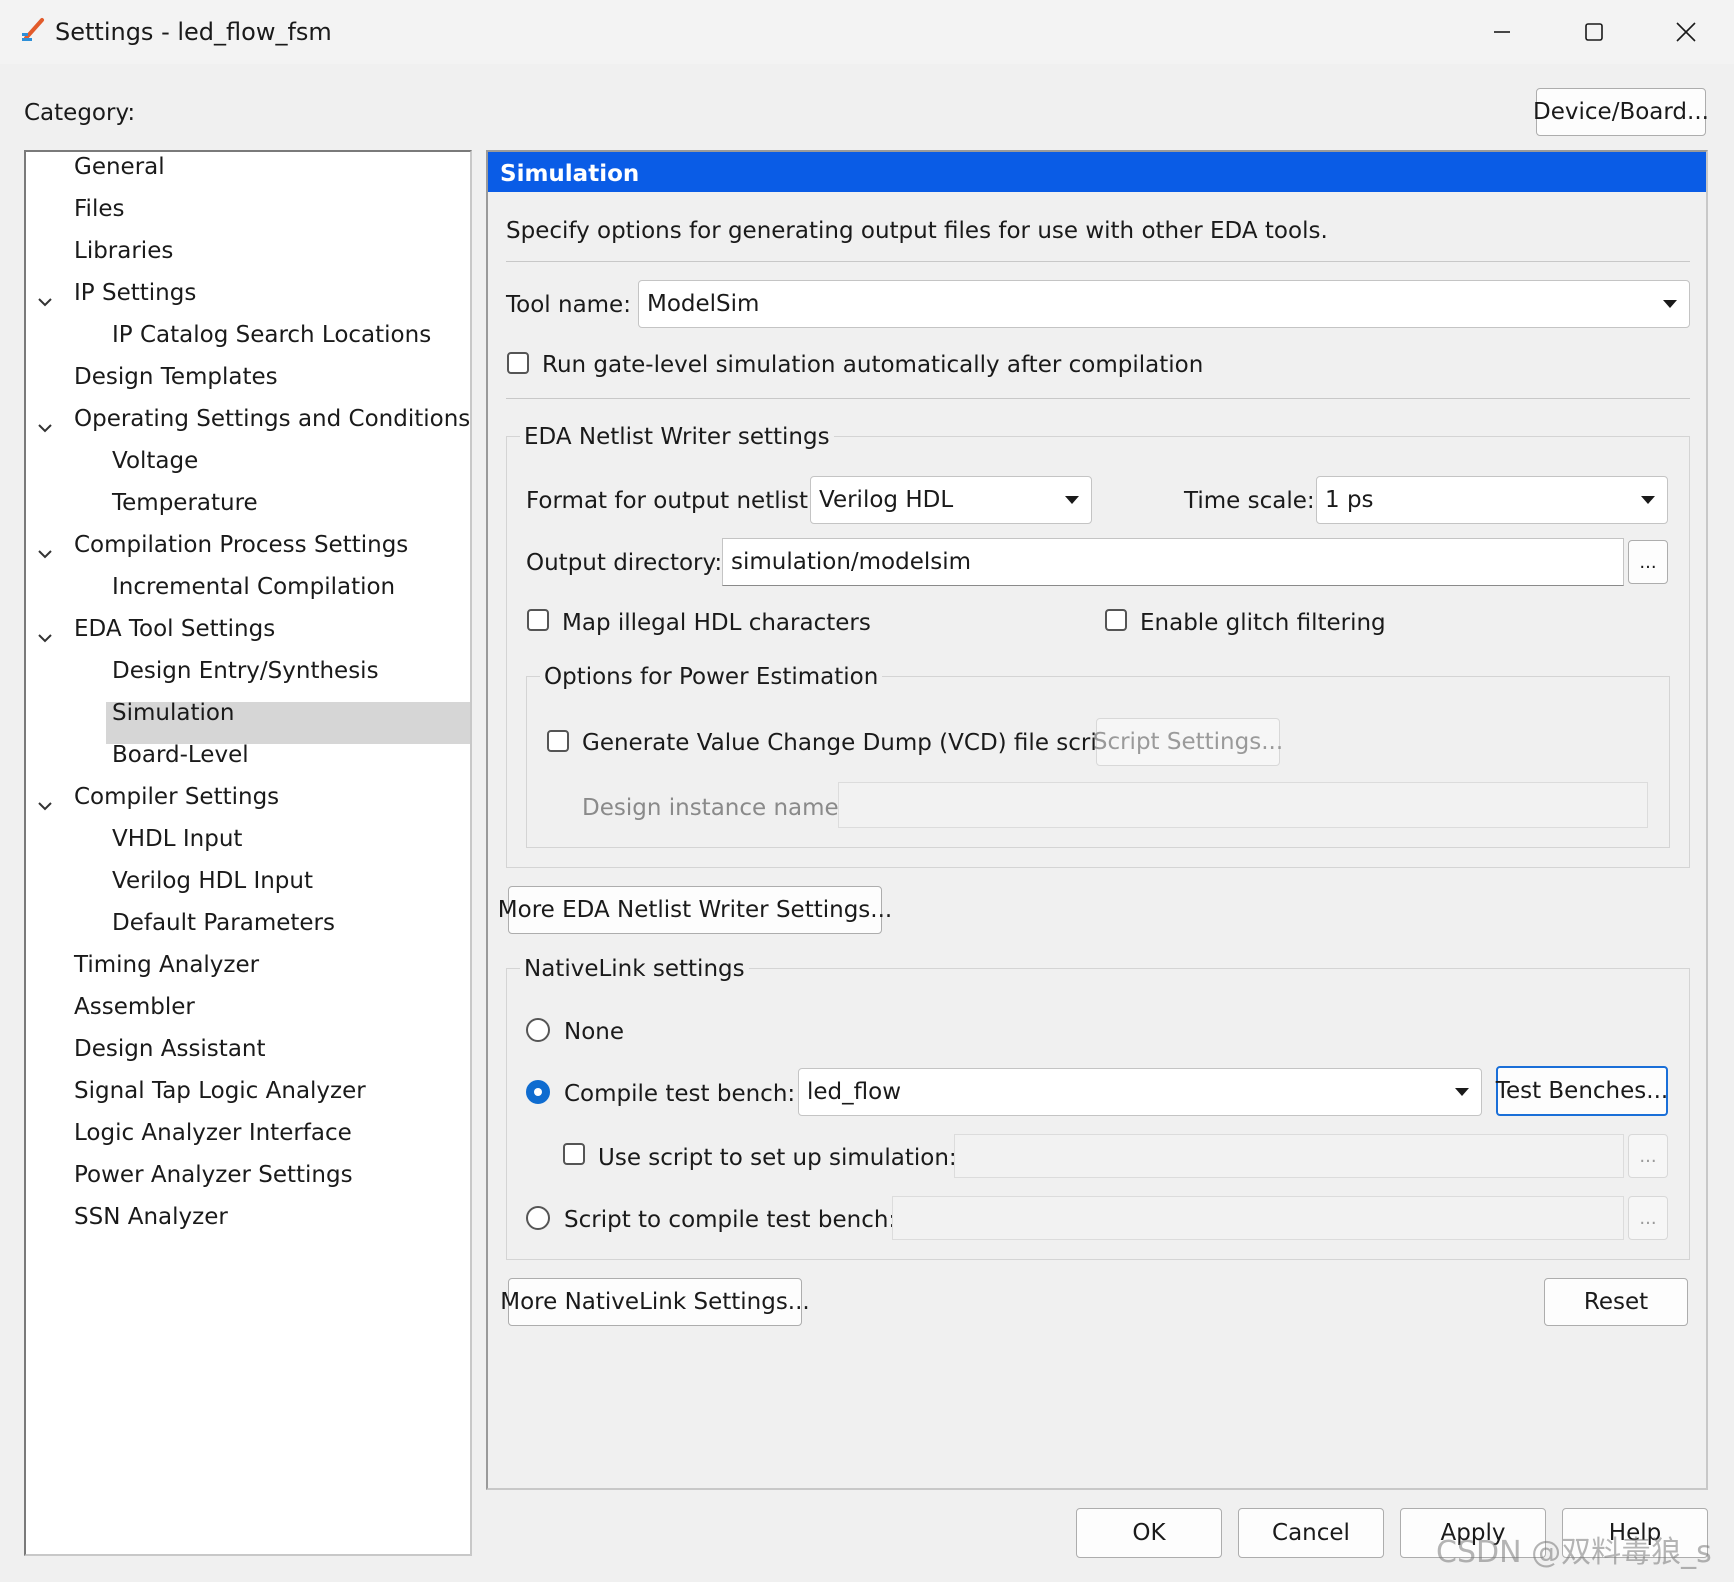 Image resolution: width=1734 pixels, height=1582 pixels. I want to click on sidebar-item-board-level: Board-Level, so click(288, 765).